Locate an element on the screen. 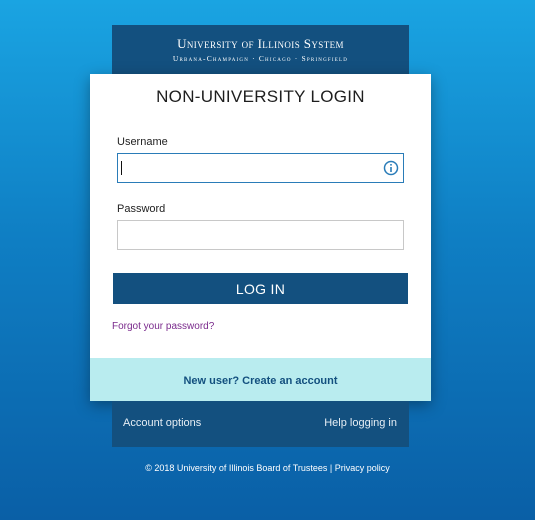  brand-subtitle: Urbana-Champaign · Chicago · Springfield is located at coordinates (260, 58).